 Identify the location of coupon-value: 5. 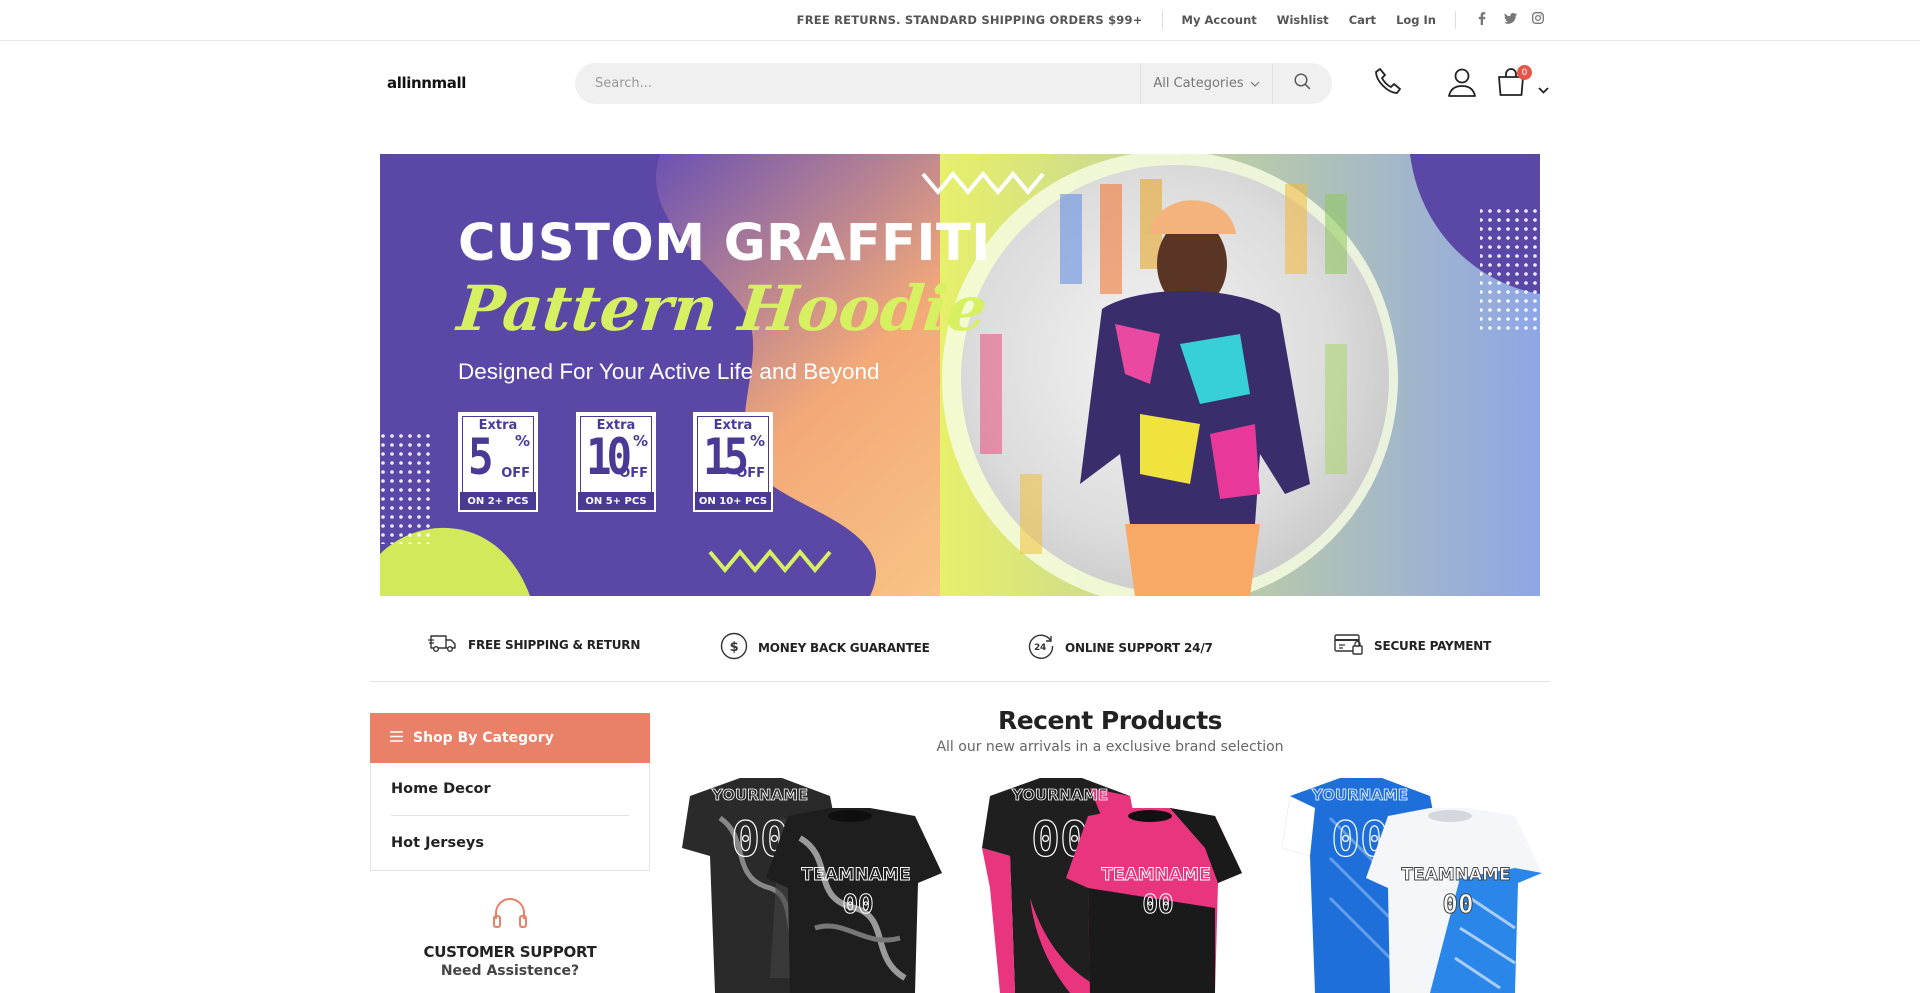
(481, 457).